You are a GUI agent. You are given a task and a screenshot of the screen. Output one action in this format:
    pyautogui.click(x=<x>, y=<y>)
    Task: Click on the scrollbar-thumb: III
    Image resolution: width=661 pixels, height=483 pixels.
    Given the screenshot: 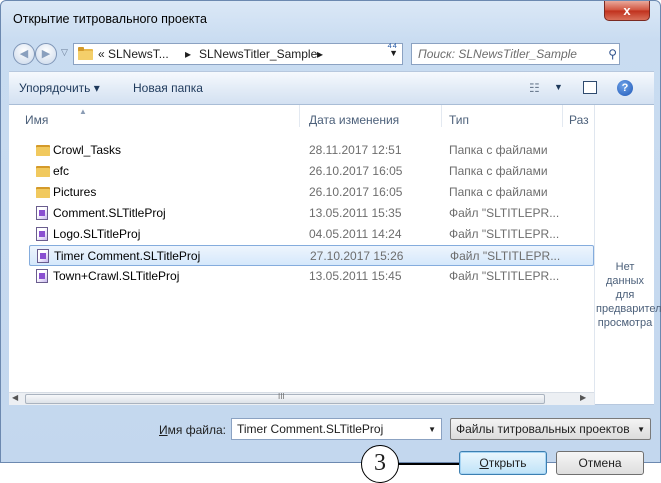 What is the action you would take?
    pyautogui.click(x=285, y=398)
    